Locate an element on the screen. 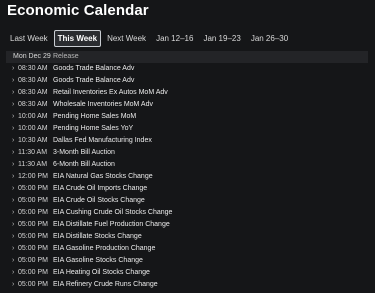 The height and width of the screenshot is (293, 375). release-name: EIA Distillate Fuel Production Change is located at coordinates (111, 224).